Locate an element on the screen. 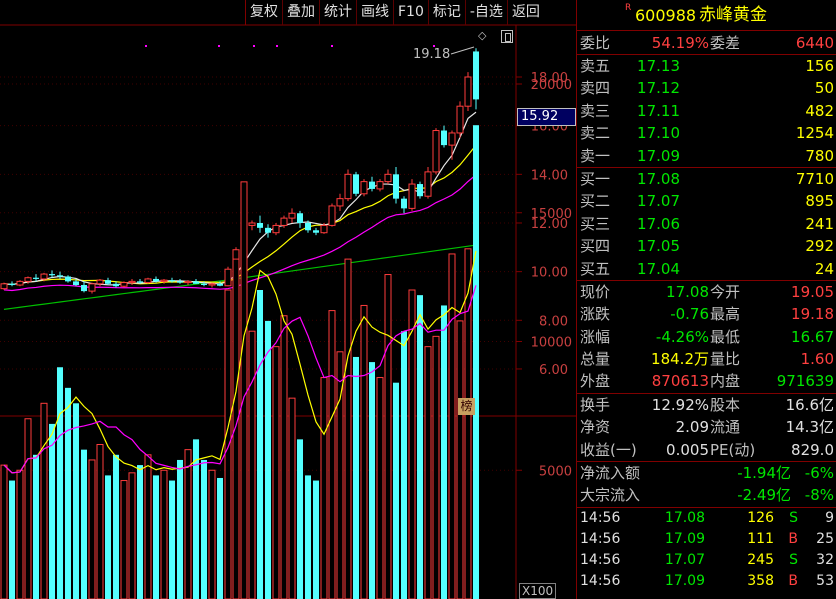 This screenshot has width=836, height=599. quote-row: 总量 184.2万 量比 1.60 is located at coordinates (706, 359).